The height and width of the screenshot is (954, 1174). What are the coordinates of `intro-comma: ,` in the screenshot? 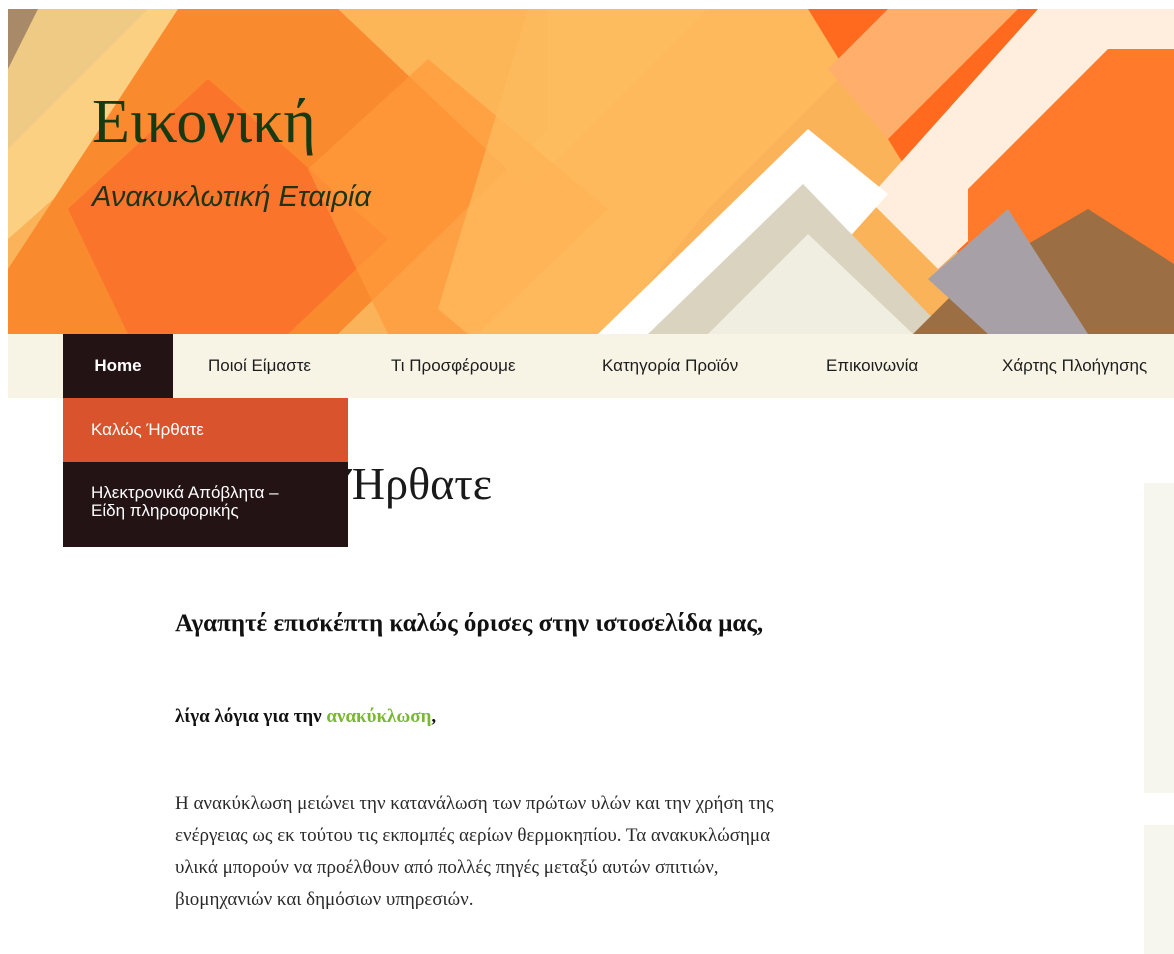 It's located at (434, 716).